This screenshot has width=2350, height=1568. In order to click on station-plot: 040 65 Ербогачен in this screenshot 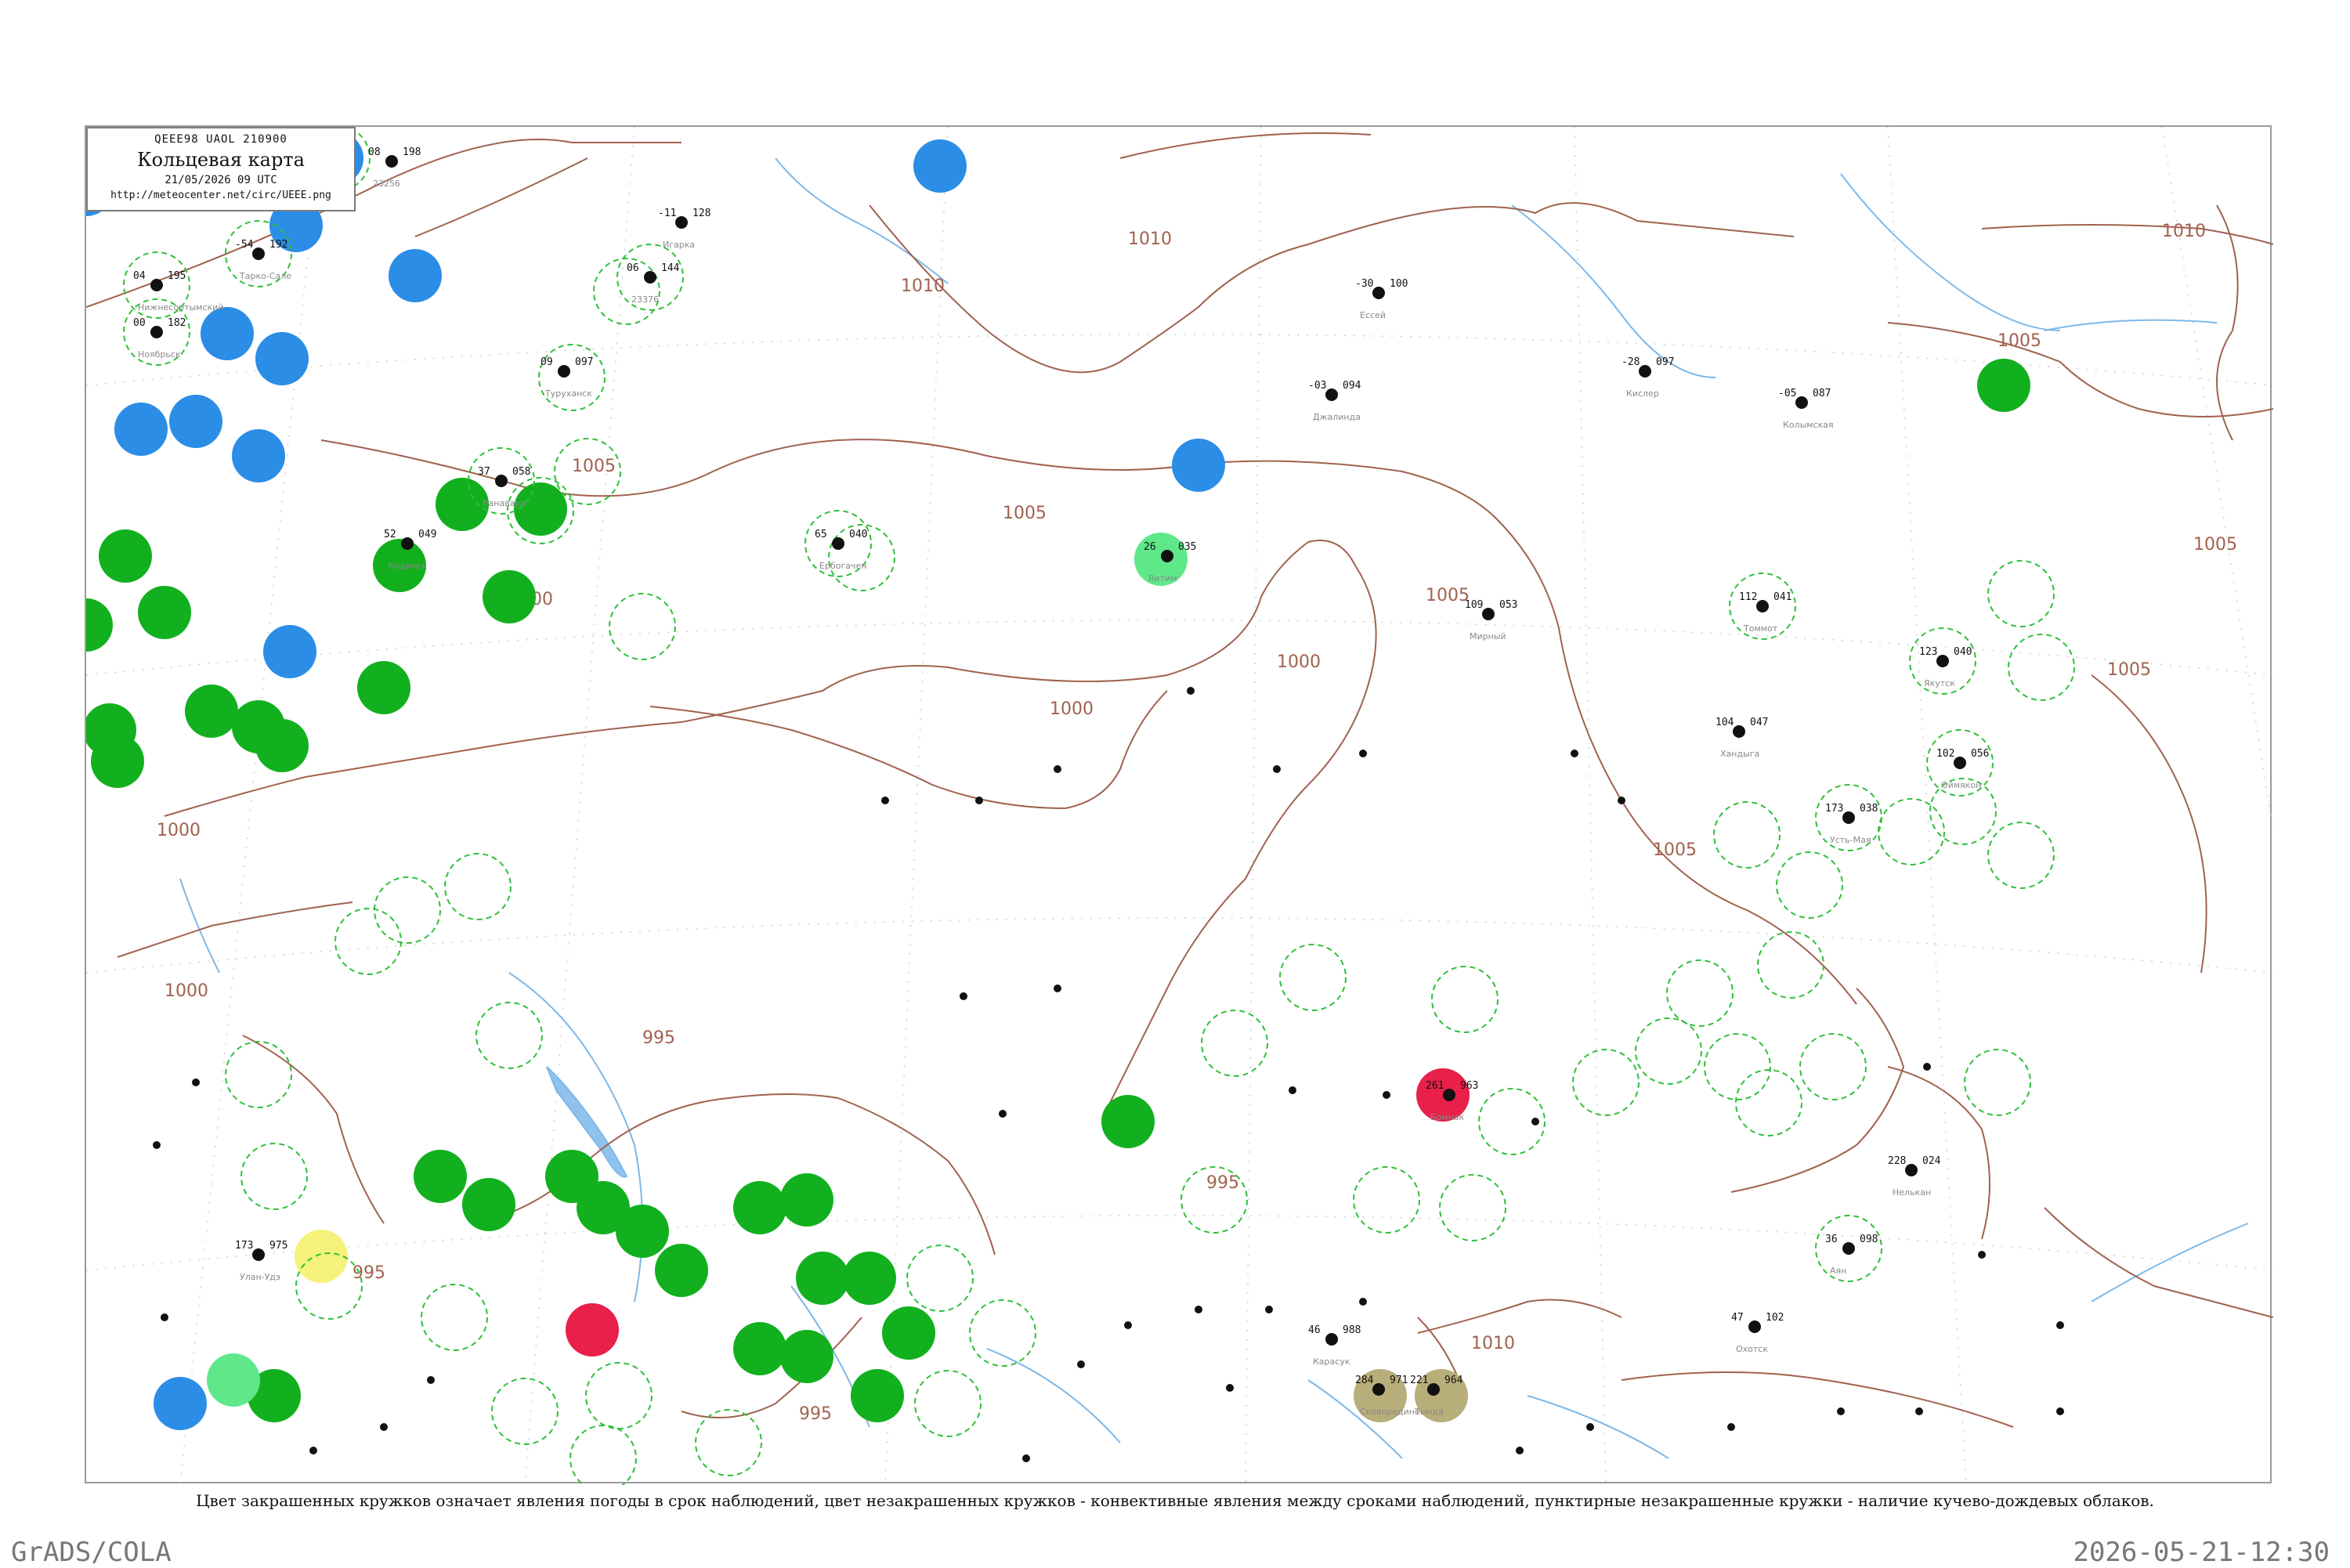, I will do `click(838, 543)`.